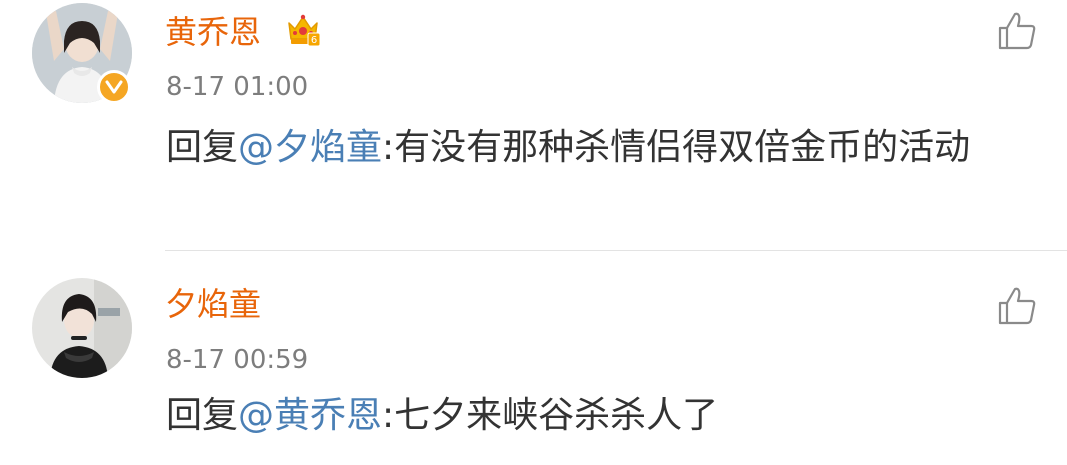  I want to click on verified-badge-icon, so click(114, 87).